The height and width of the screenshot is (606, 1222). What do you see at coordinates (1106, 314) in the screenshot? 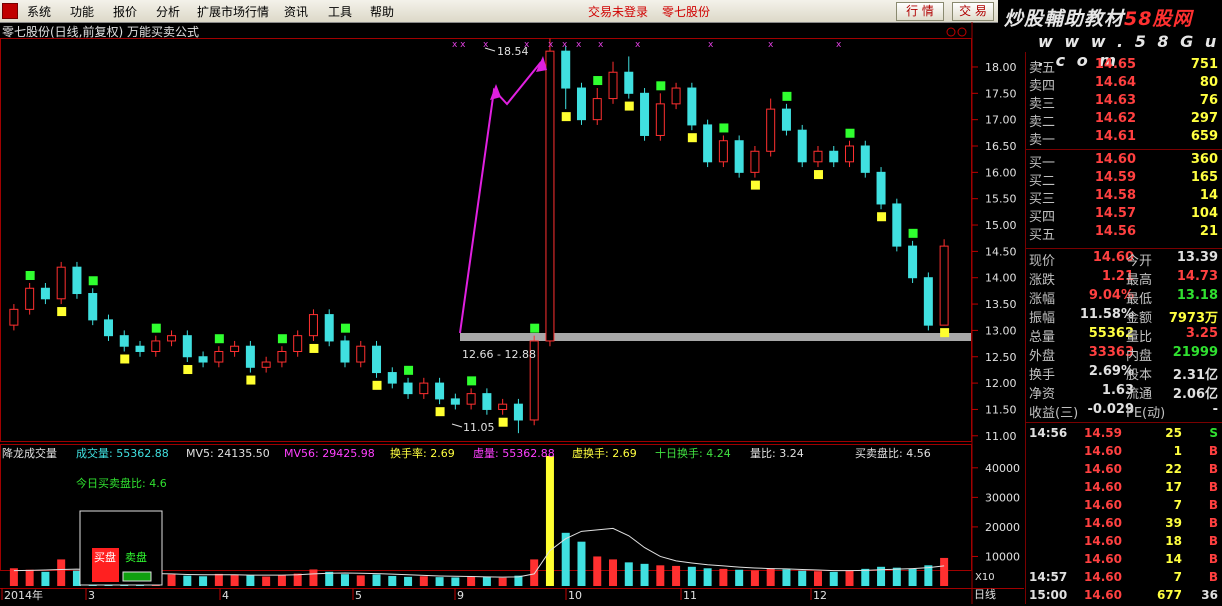
I see `stat-value: 11.58%` at bounding box center [1106, 314].